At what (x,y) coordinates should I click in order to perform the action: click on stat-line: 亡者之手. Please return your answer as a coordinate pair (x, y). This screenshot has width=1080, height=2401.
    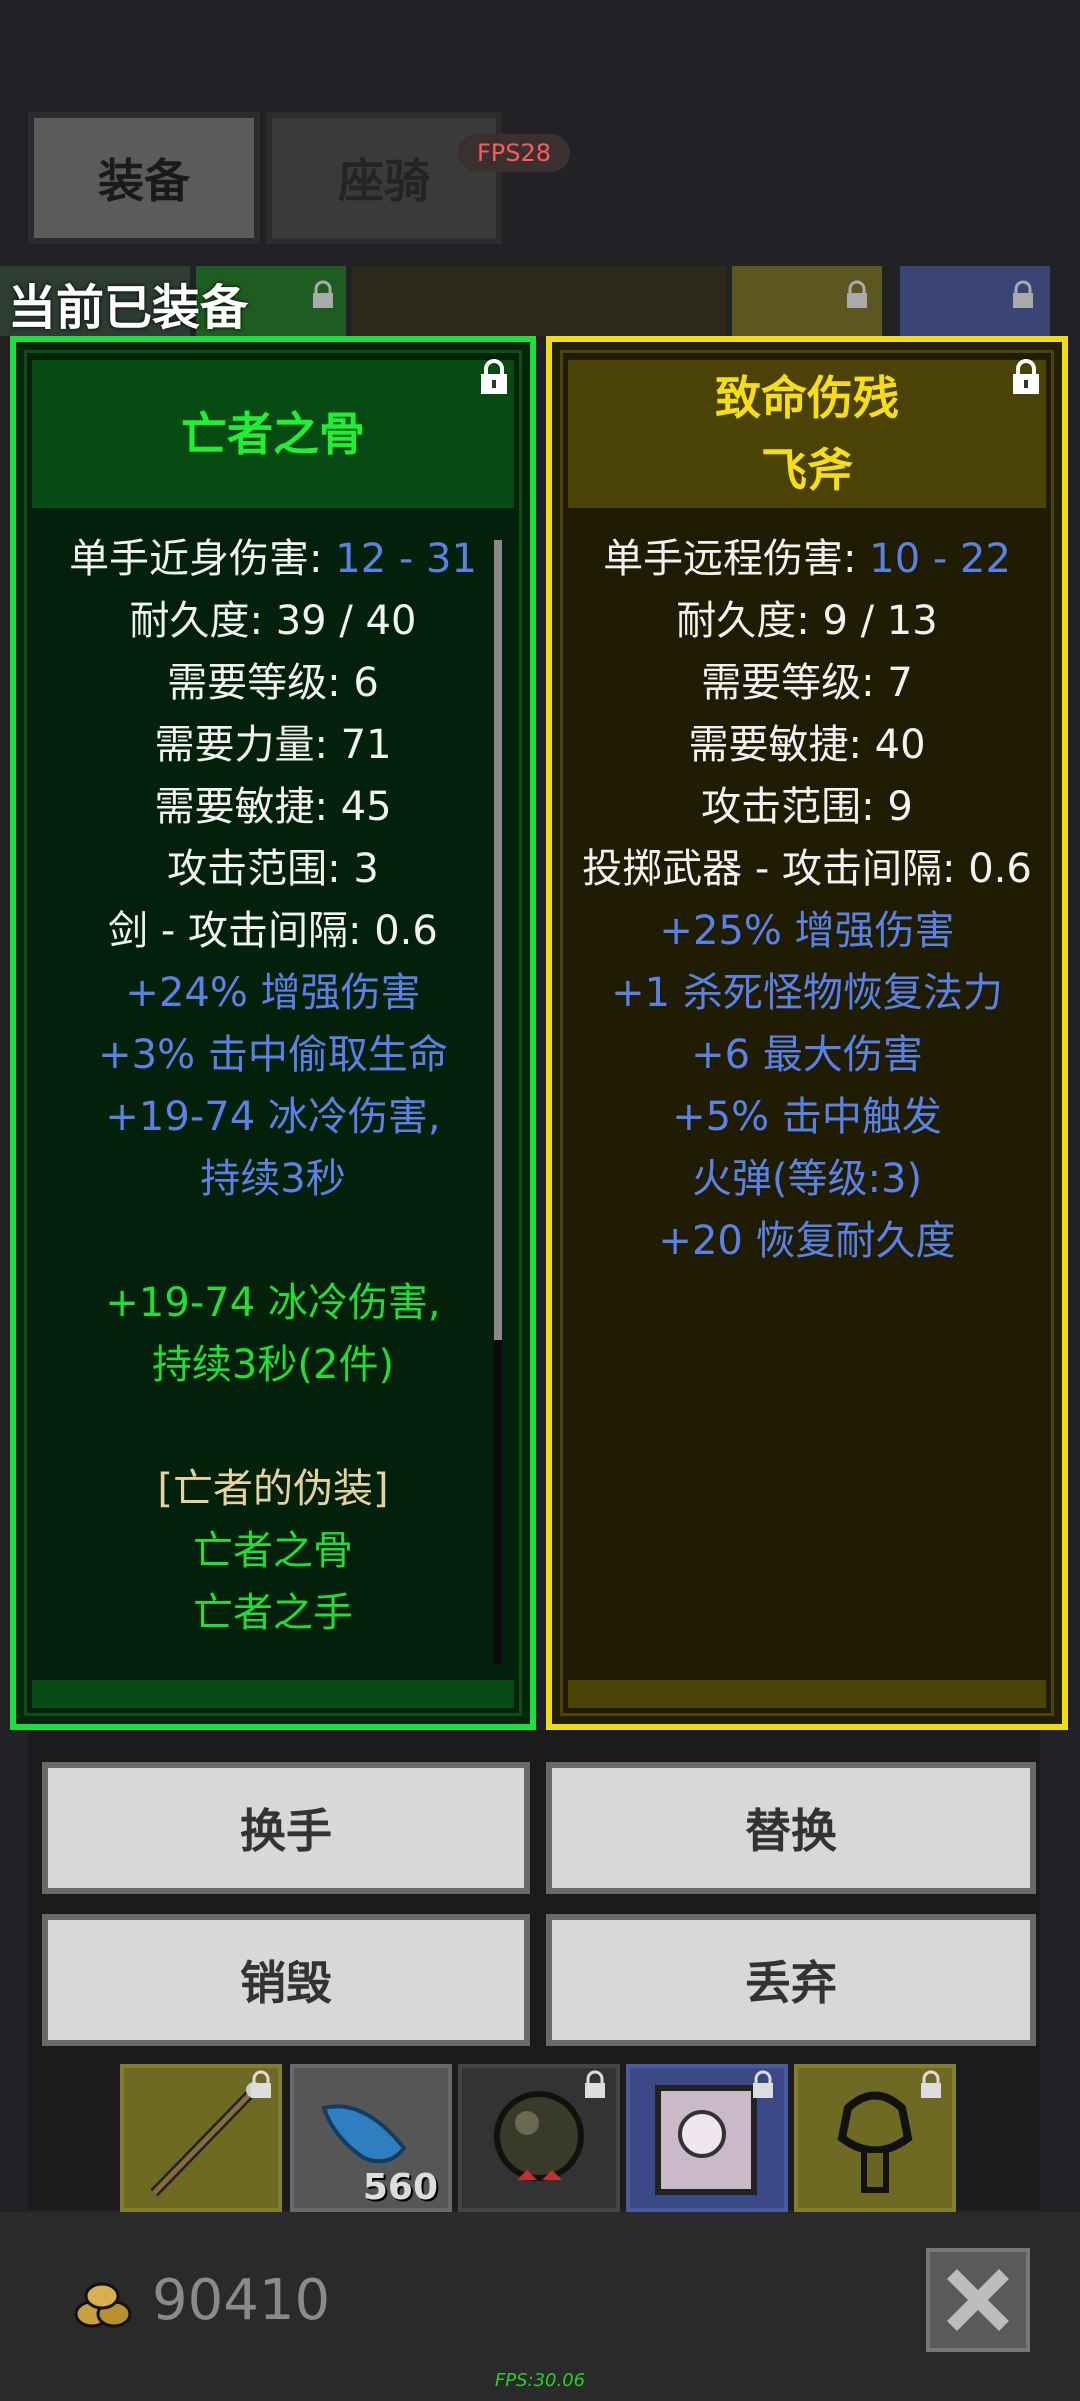
    Looking at the image, I should click on (273, 1613).